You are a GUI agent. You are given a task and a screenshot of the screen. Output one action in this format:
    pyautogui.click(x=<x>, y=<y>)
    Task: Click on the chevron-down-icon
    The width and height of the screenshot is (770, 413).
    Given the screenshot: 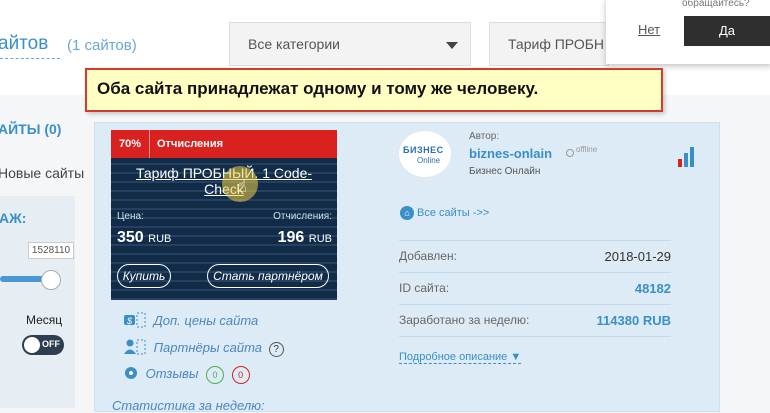 What is the action you would take?
    pyautogui.click(x=452, y=45)
    